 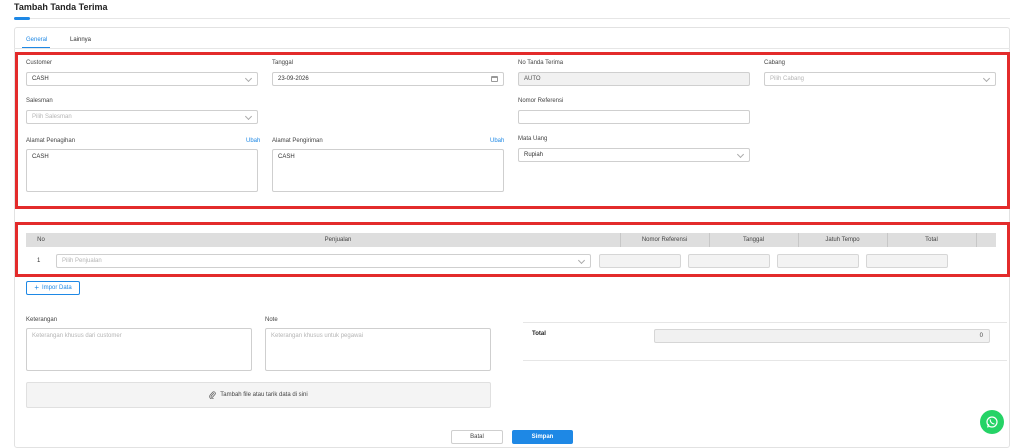 I want to click on tabs-divider, so click(x=512, y=48).